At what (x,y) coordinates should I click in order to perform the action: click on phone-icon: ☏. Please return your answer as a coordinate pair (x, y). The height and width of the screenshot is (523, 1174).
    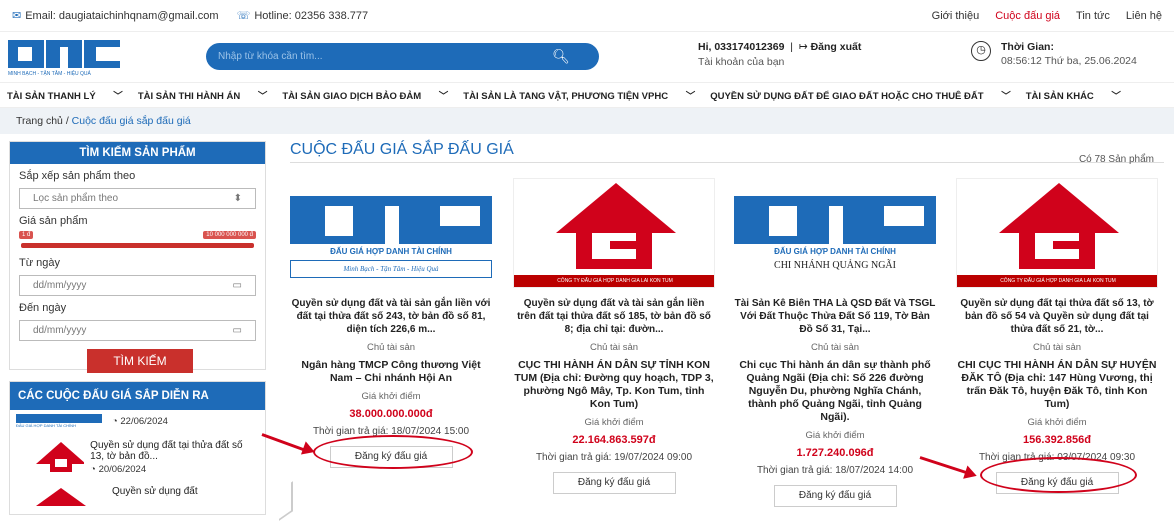
    Looking at the image, I should click on (243, 16).